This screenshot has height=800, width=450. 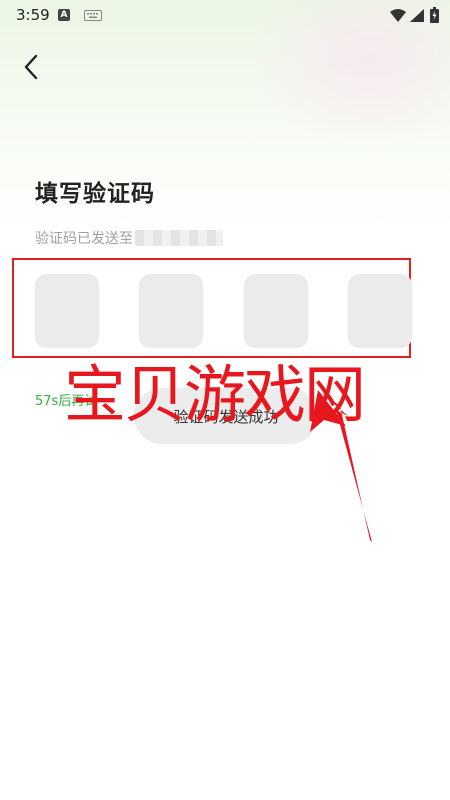 What do you see at coordinates (417, 15) in the screenshot?
I see `signal-icon` at bounding box center [417, 15].